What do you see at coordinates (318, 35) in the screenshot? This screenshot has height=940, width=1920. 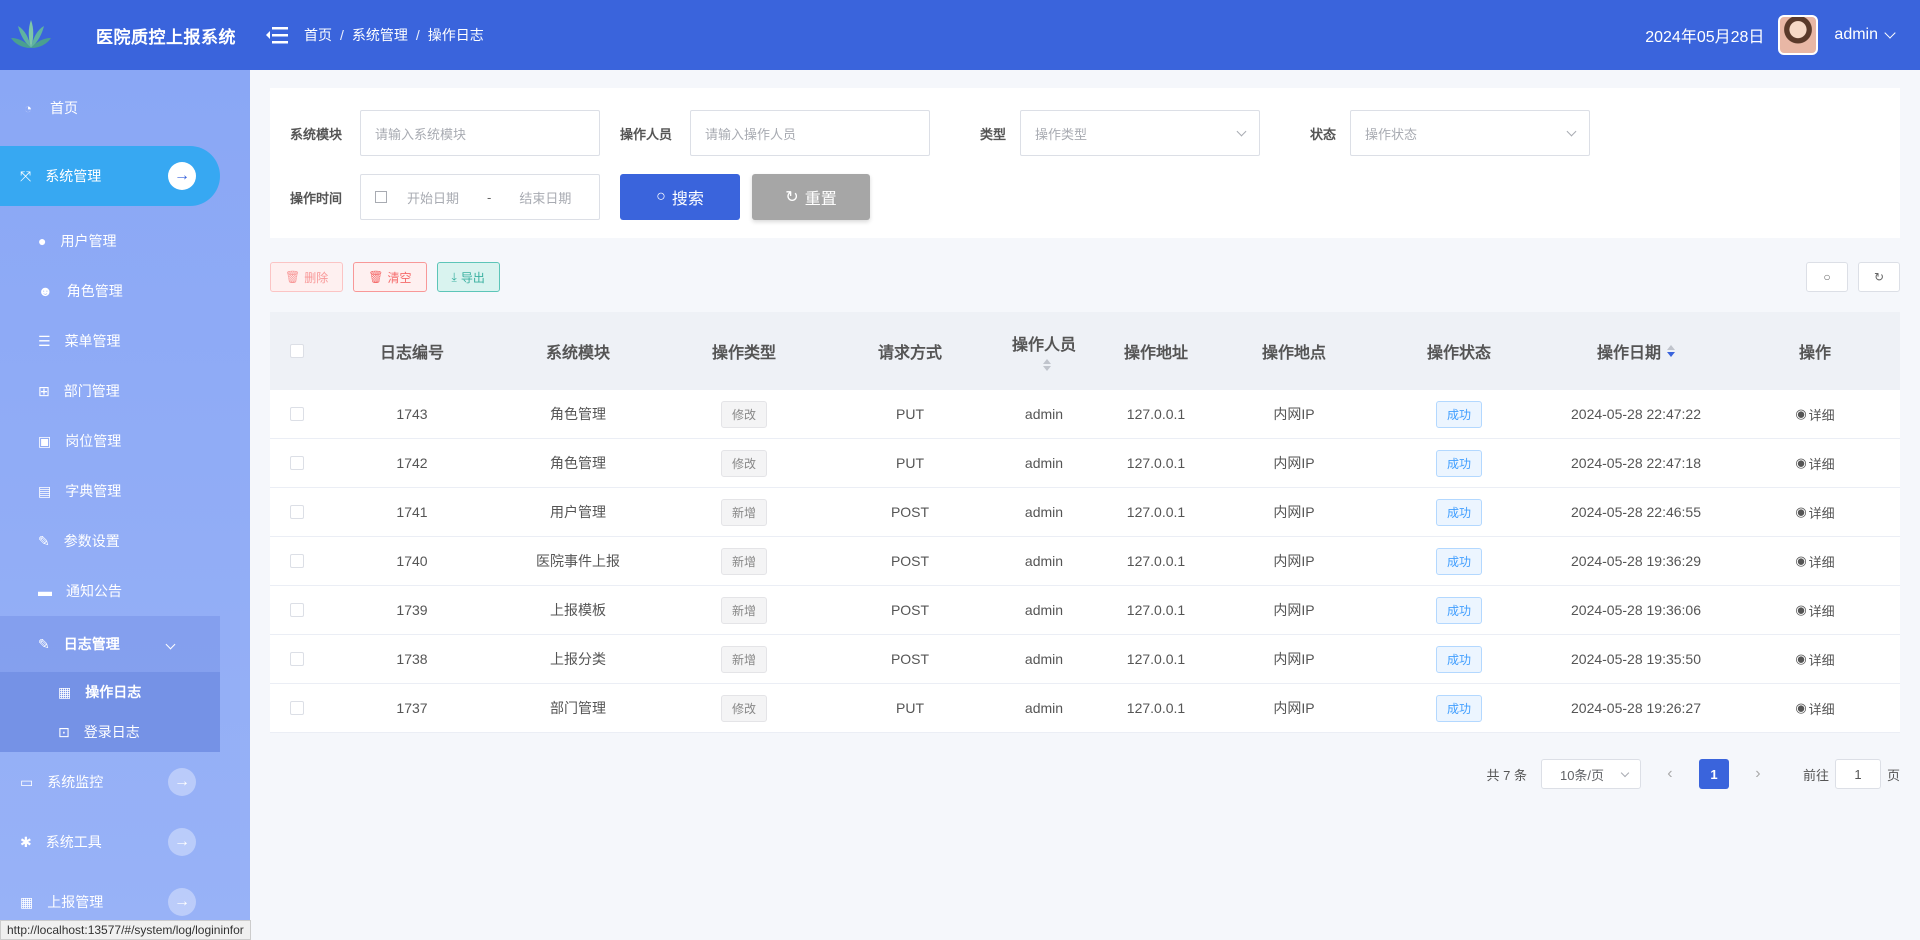 I see `breadcrumb-home: 首页` at bounding box center [318, 35].